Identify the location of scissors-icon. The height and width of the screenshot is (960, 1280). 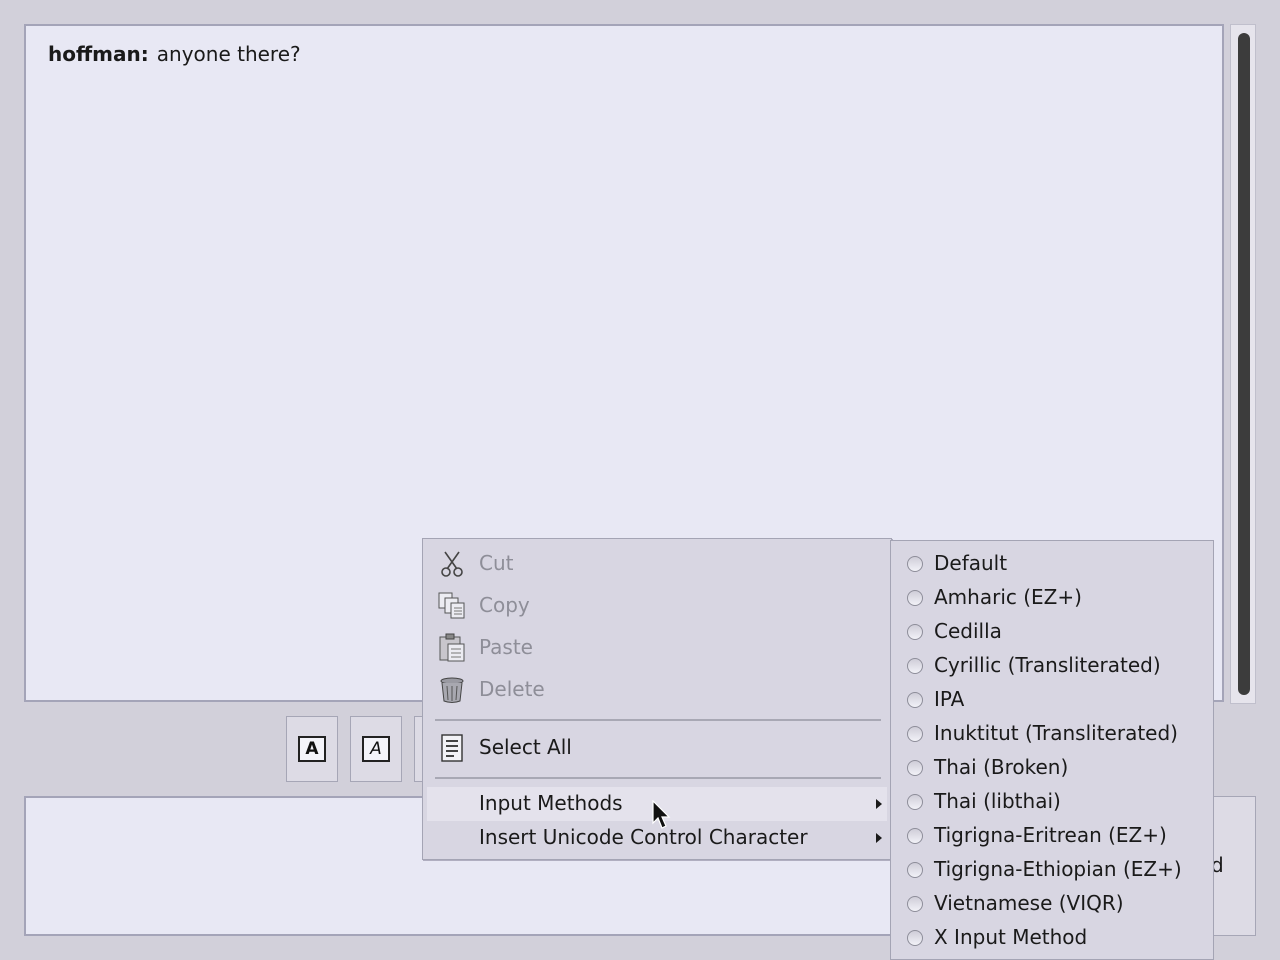
(452, 564).